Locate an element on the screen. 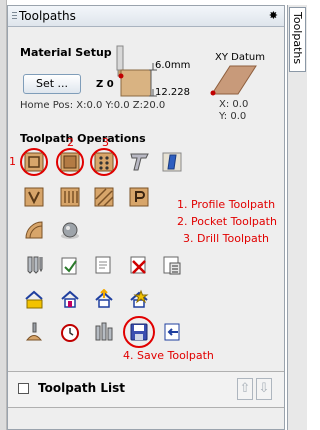 The image size is (320, 430). inlay-toolpath-icon is located at coordinates (172, 162).